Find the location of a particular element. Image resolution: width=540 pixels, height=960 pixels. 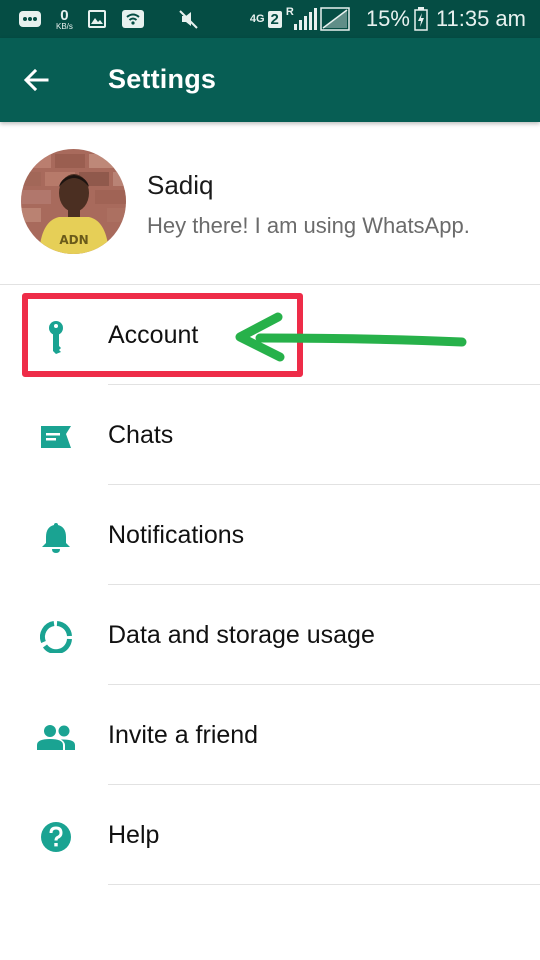

signal-icon is located at coordinates (305, 19).